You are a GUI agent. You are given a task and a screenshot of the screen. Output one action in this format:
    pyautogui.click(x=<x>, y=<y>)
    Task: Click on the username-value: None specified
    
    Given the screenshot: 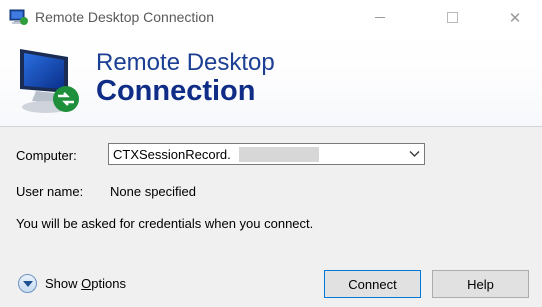 What is the action you would take?
    pyautogui.click(x=153, y=191)
    